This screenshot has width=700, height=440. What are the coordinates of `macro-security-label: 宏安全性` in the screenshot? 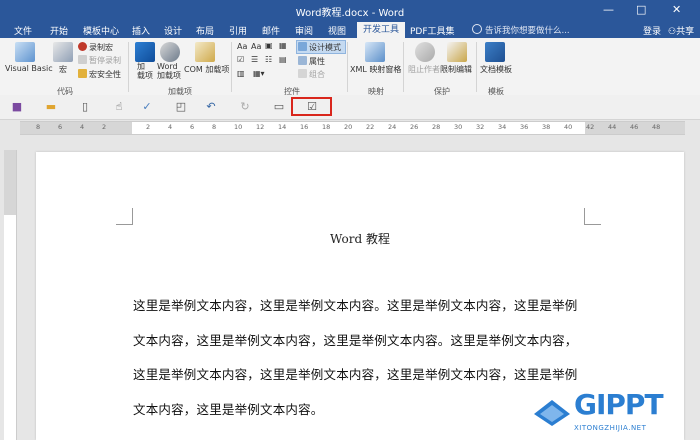 It's located at (105, 74).